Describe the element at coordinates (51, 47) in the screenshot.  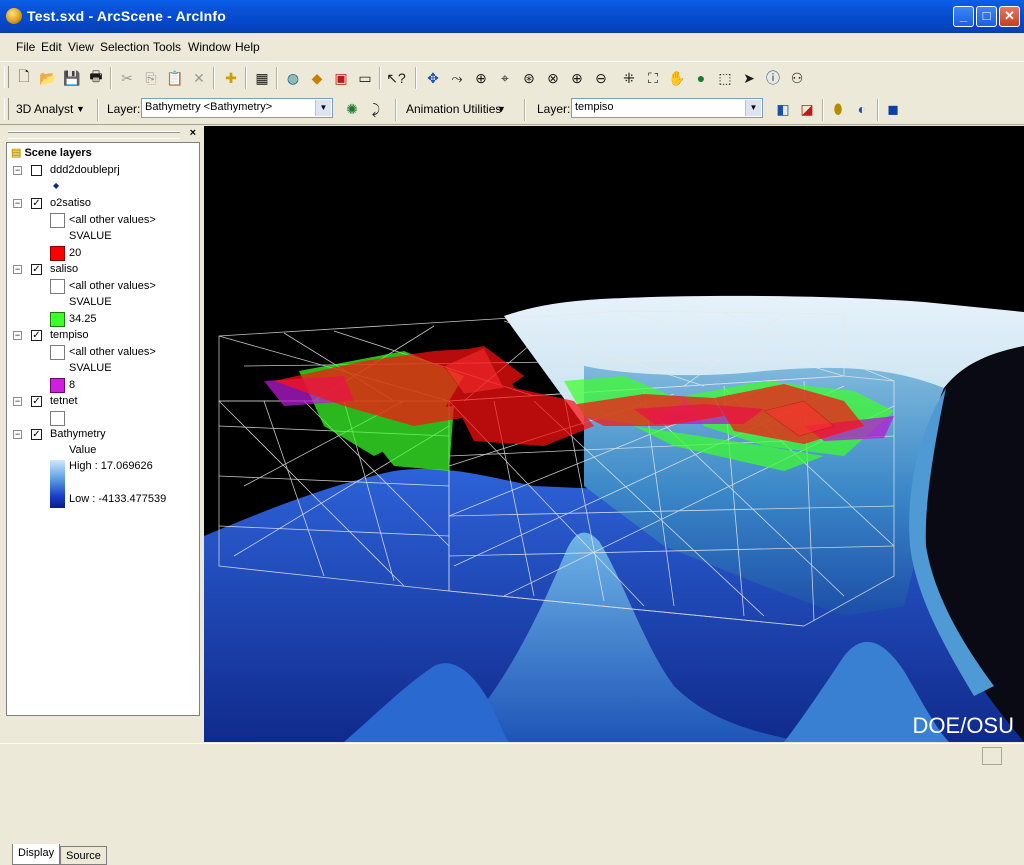
I see `menu-edit: Edit` at that location.